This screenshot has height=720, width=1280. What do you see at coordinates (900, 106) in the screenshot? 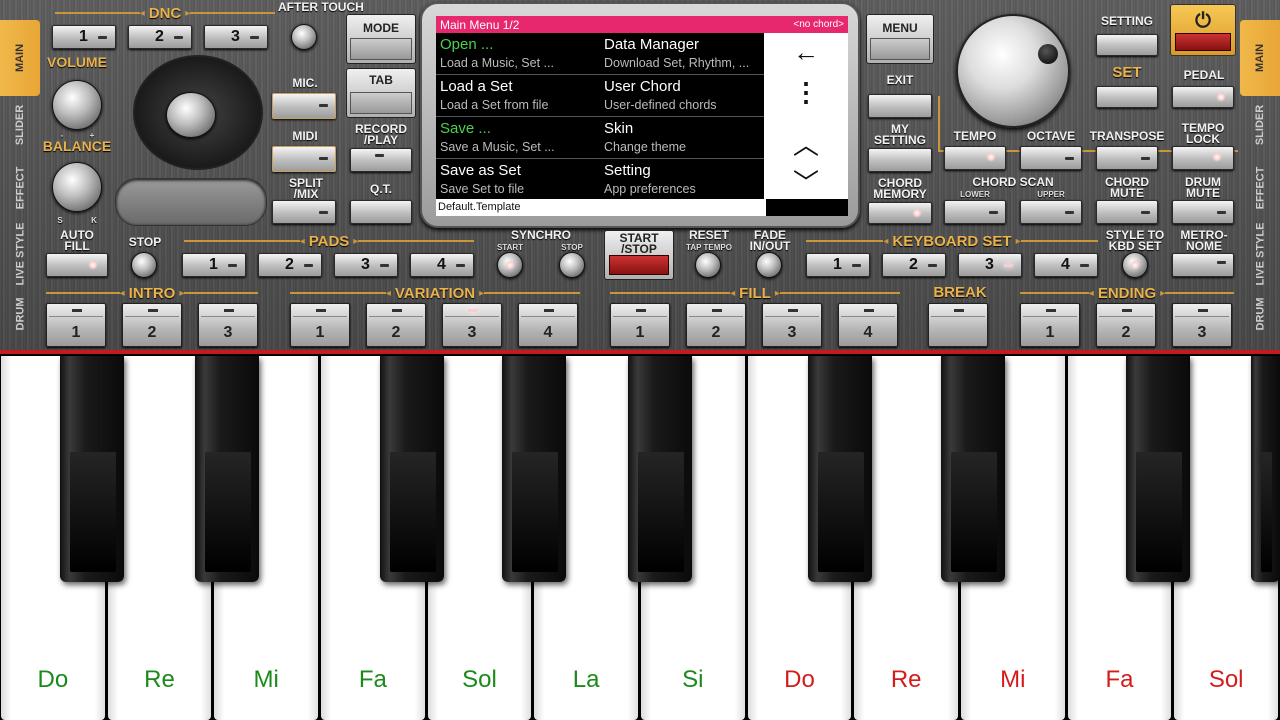
I see `exit-button` at bounding box center [900, 106].